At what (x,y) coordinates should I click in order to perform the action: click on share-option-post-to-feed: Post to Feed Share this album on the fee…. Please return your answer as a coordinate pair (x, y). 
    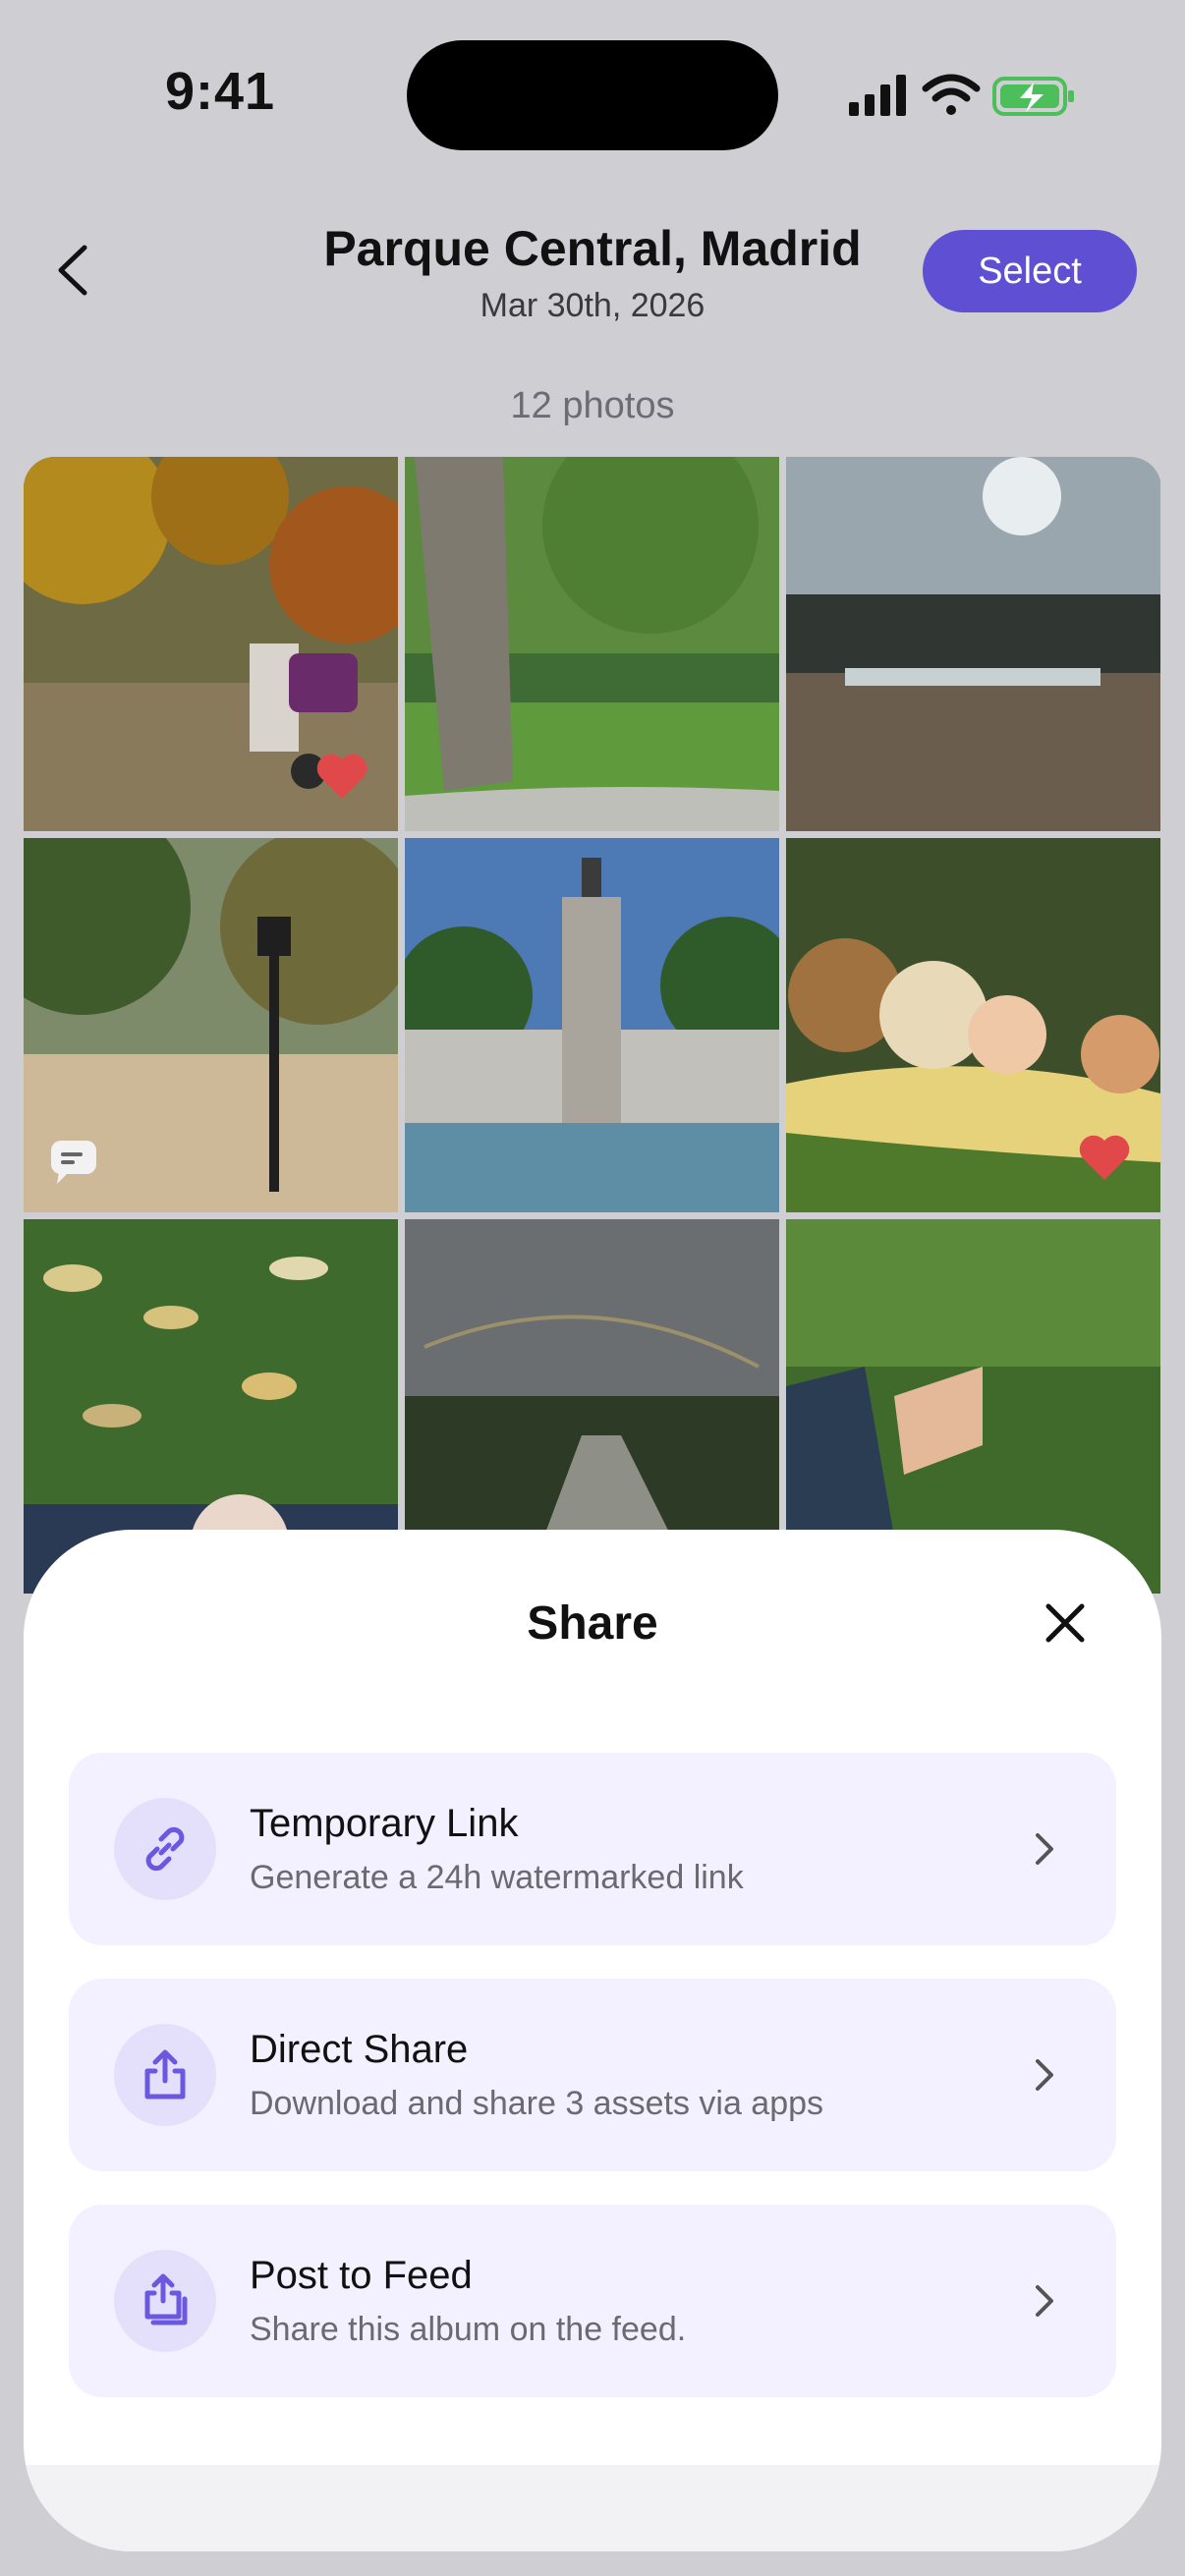
    Looking at the image, I should click on (592, 2301).